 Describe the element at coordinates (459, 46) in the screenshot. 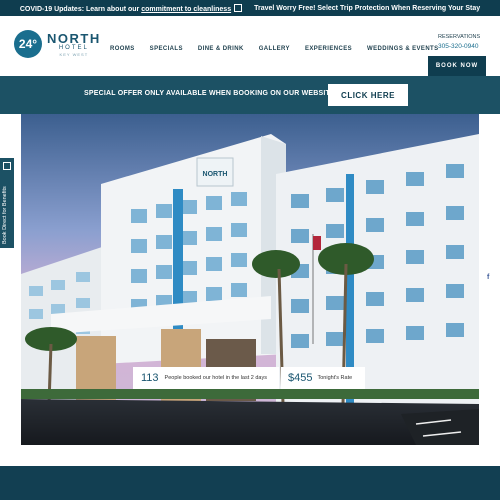

I see `reservations-phone: 305-320-0940` at that location.